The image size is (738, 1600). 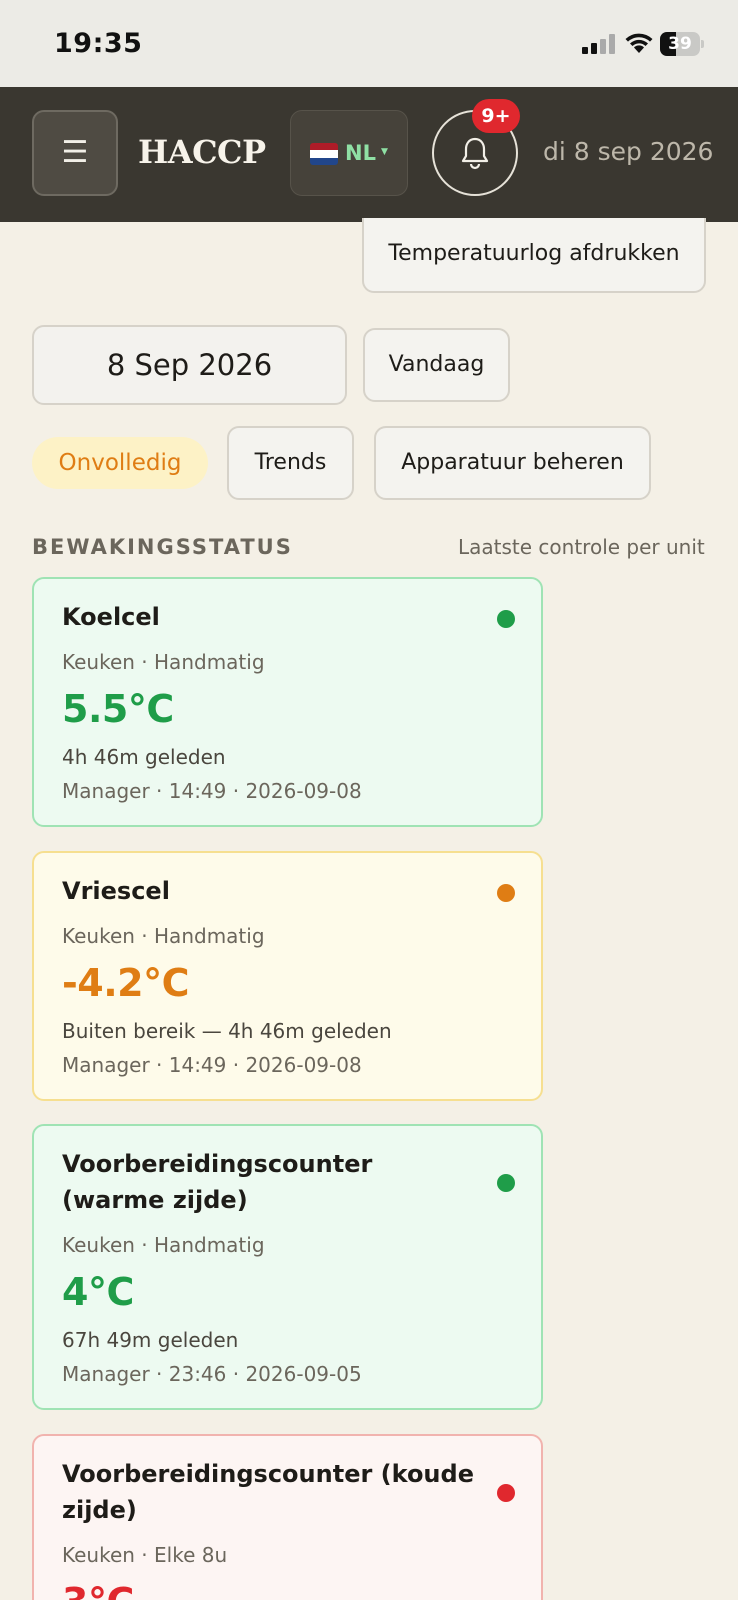 What do you see at coordinates (639, 43) in the screenshot?
I see `wifi-icon` at bounding box center [639, 43].